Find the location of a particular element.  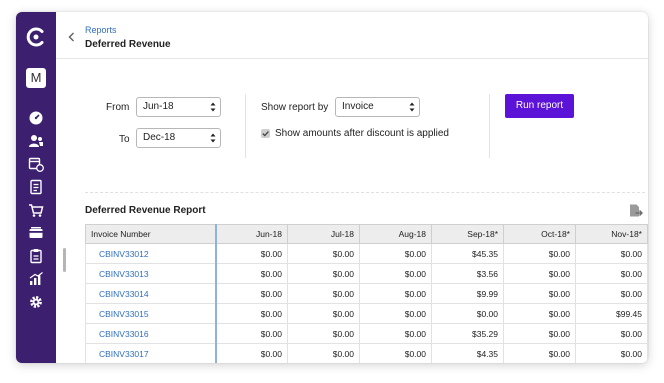

show-report-by-label: Show report by is located at coordinates (295, 107).